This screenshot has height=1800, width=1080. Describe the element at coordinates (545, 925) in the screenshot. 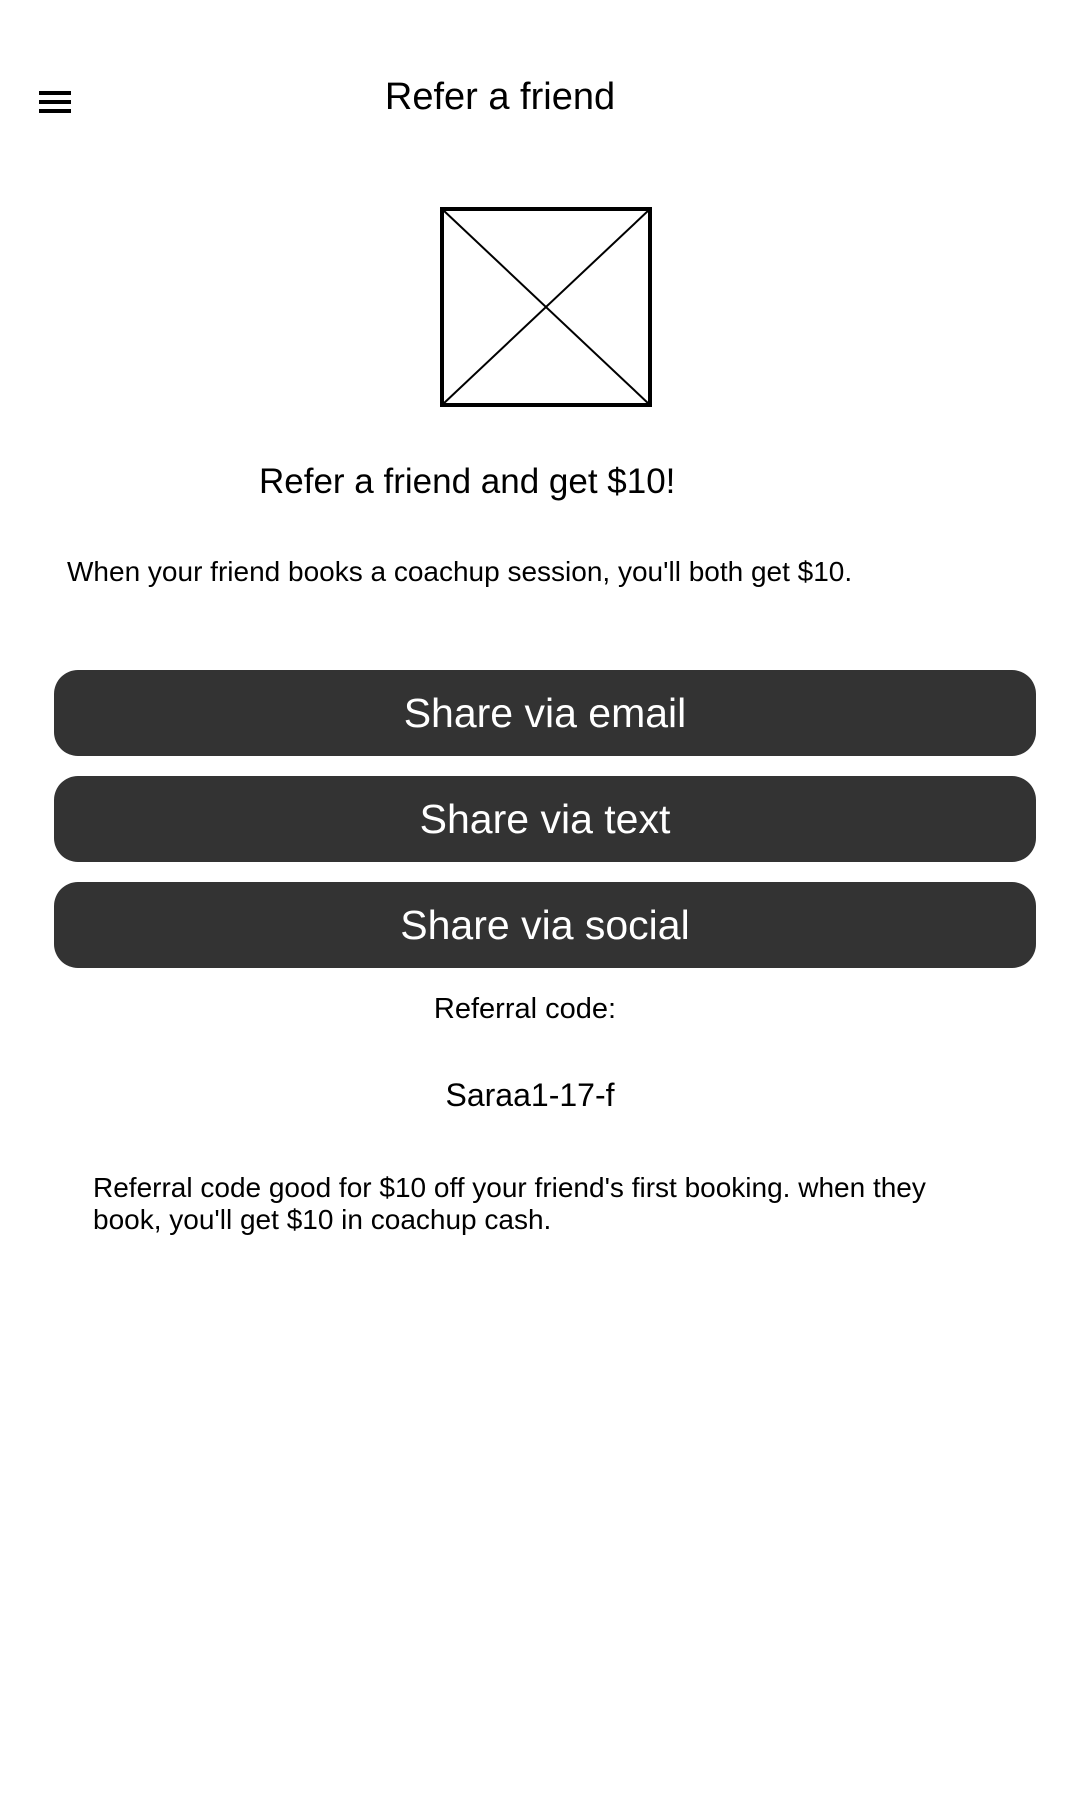

I see `share-via-social-button: Share via social` at that location.